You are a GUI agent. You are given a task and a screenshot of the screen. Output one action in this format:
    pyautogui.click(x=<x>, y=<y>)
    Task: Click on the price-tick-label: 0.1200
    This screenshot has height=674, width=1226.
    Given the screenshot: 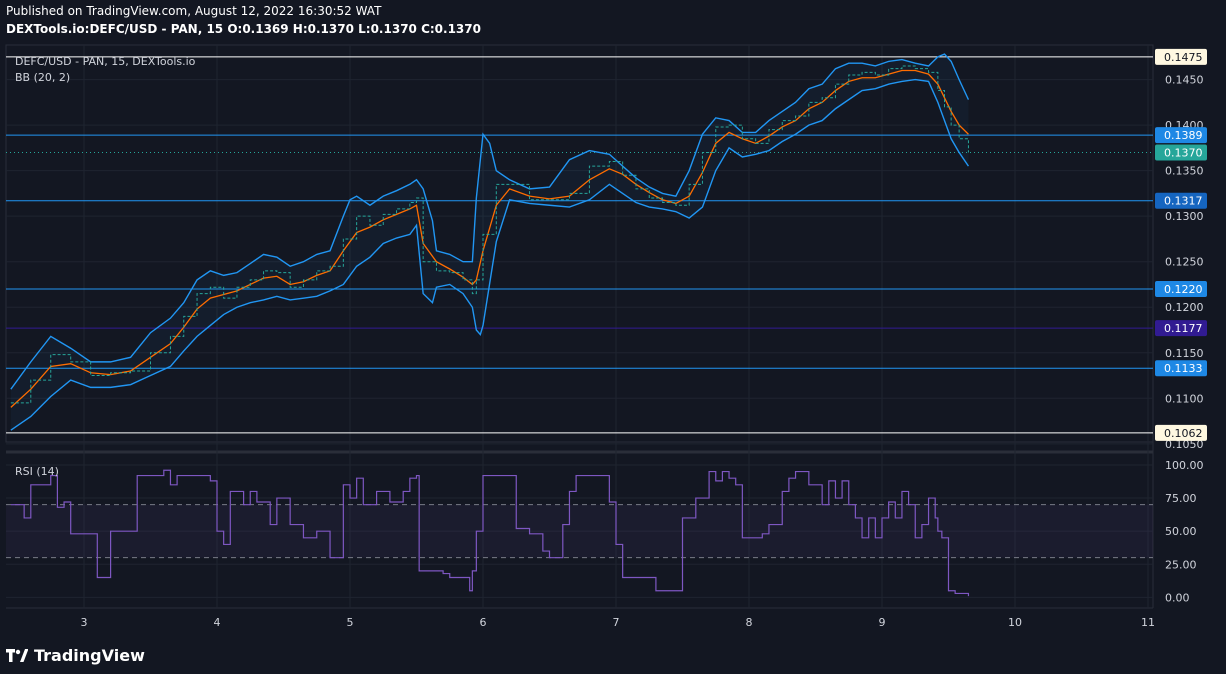 What is the action you would take?
    pyautogui.click(x=1184, y=307)
    